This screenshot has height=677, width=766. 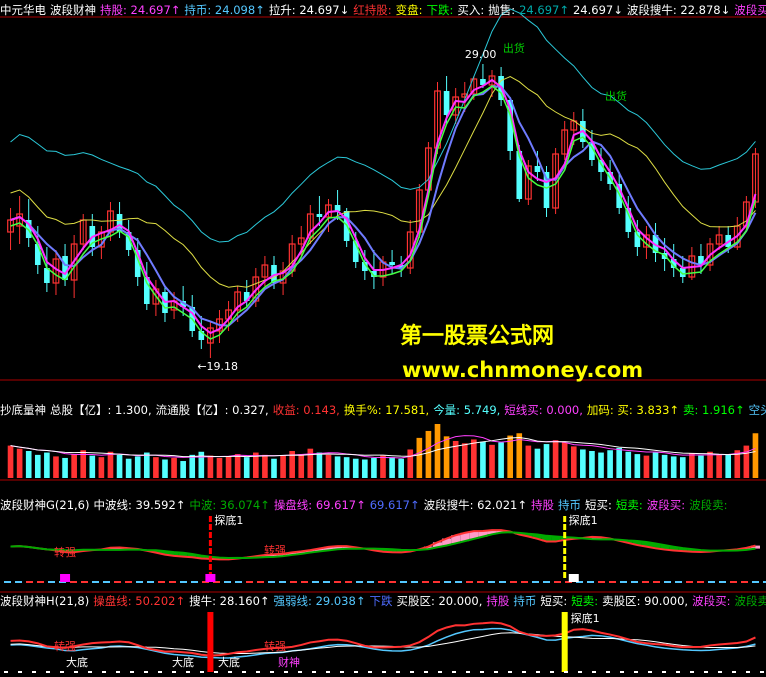 I want to click on main-header-item: 拉升: 24.697↓, so click(x=309, y=10).